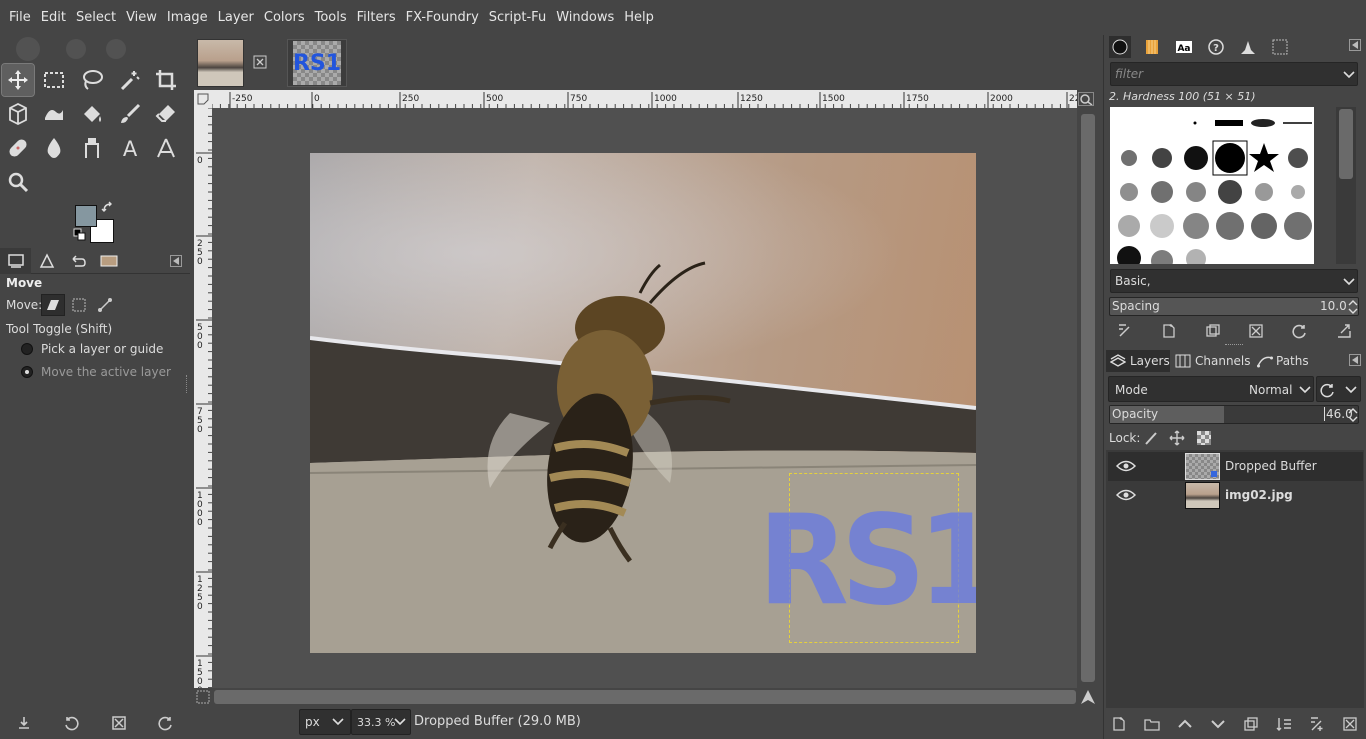 Image resolution: width=1366 pixels, height=739 pixels. Describe the element at coordinates (46, 261) in the screenshot. I see `tab-device-status` at that location.